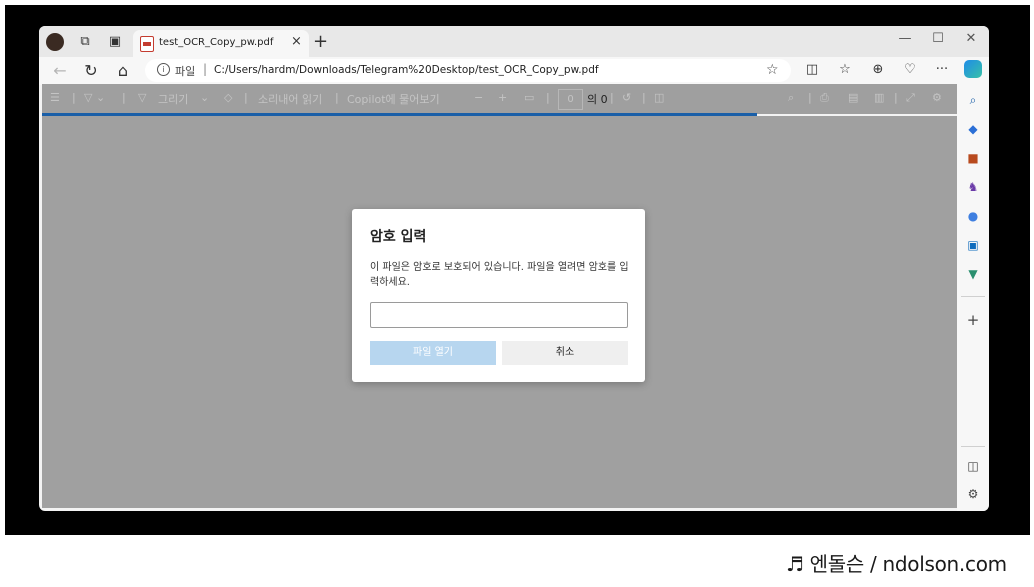 This screenshot has height=587, width=1034. I want to click on tab-pdf: test_OCR_Copy_pw.pdf ×, so click(221, 43).